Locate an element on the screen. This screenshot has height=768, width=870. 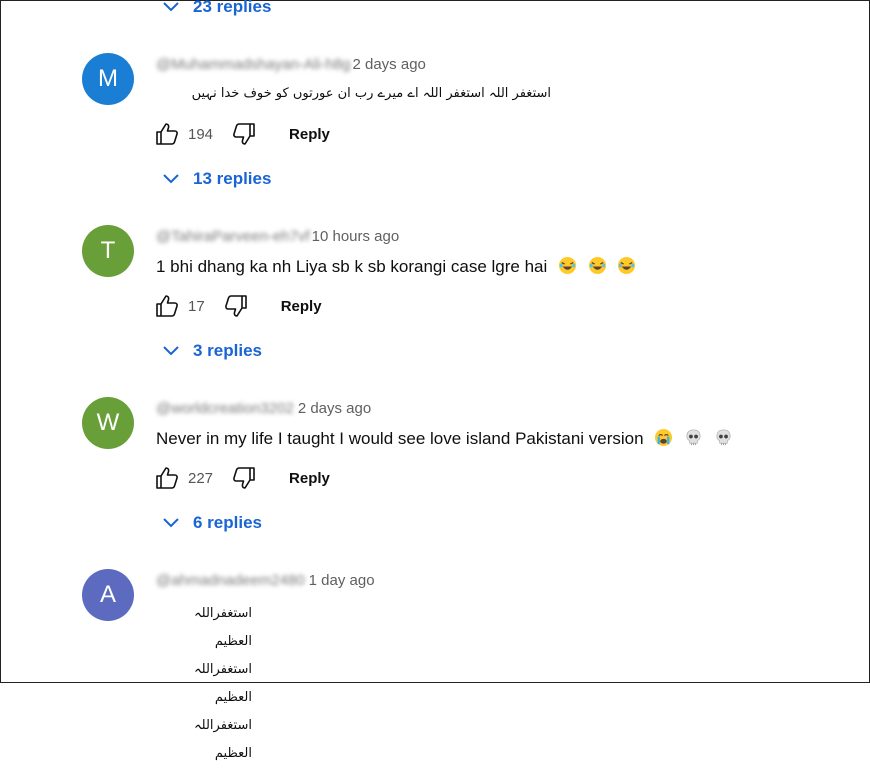
replies-toggle-label: 23 replies is located at coordinates (232, 8).